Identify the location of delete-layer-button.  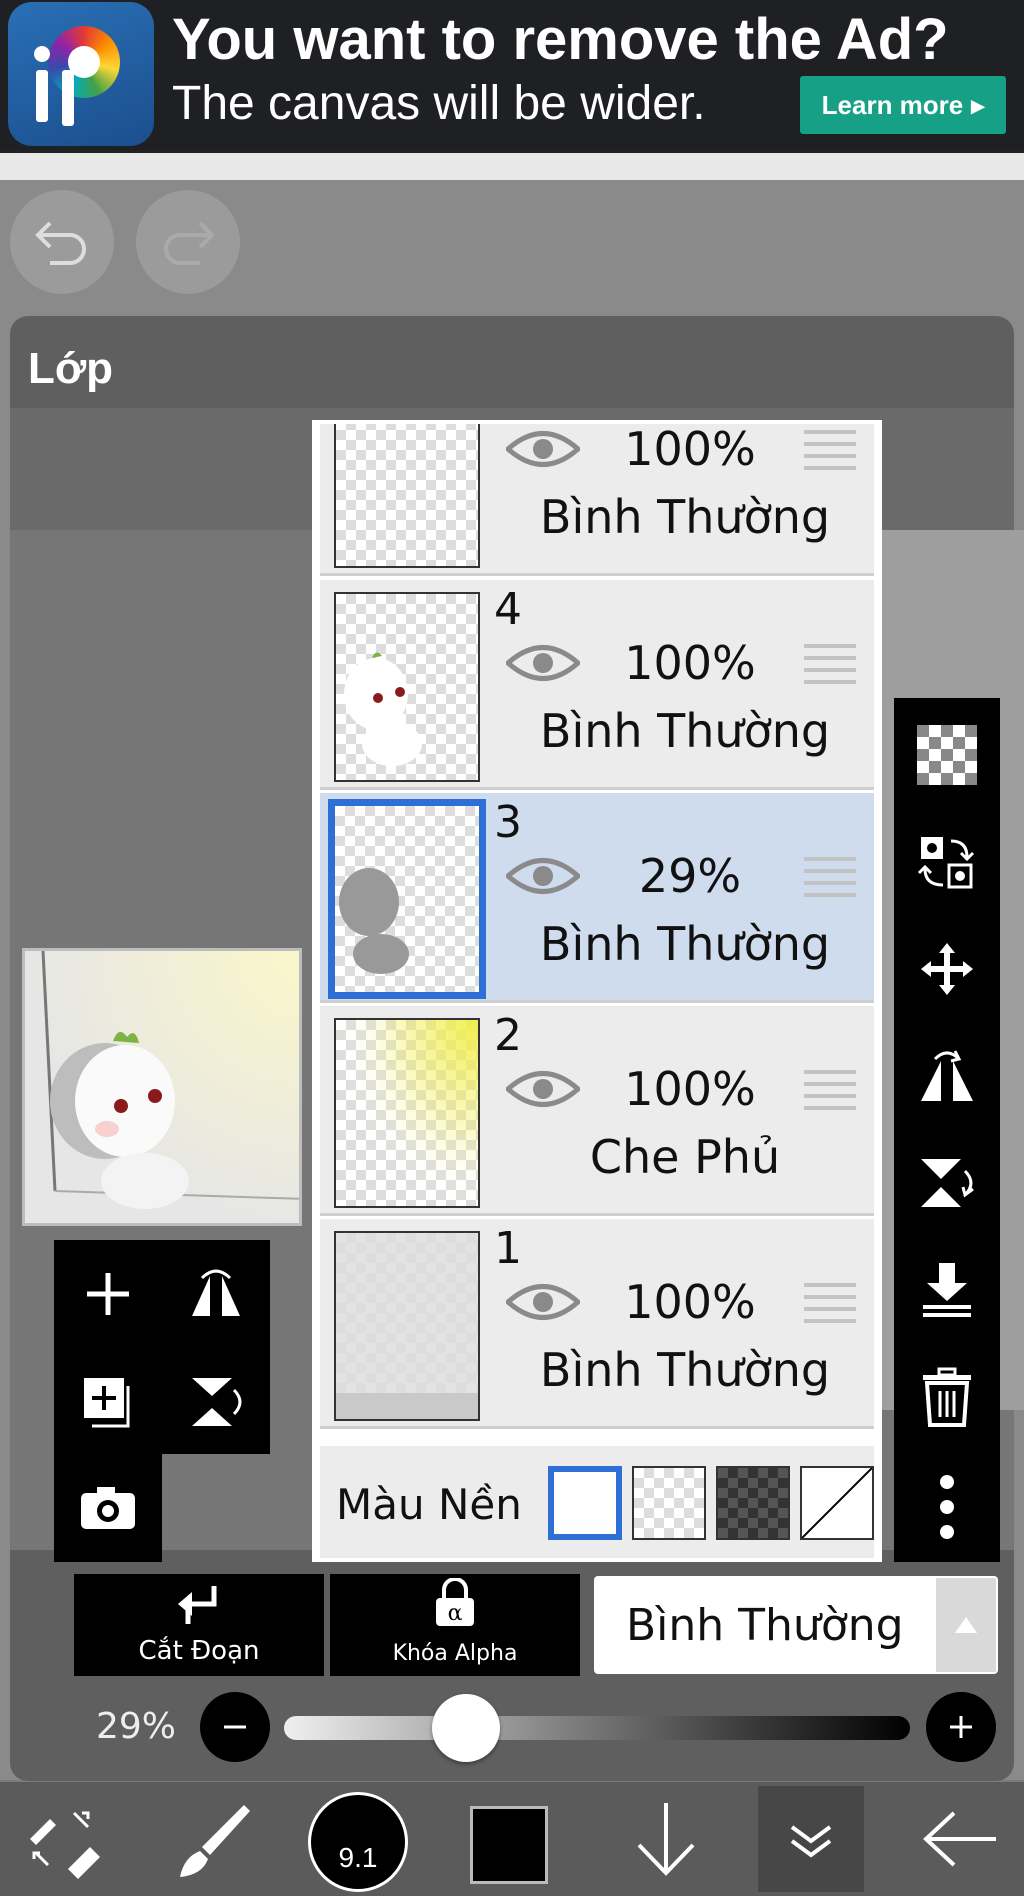
(947, 1397).